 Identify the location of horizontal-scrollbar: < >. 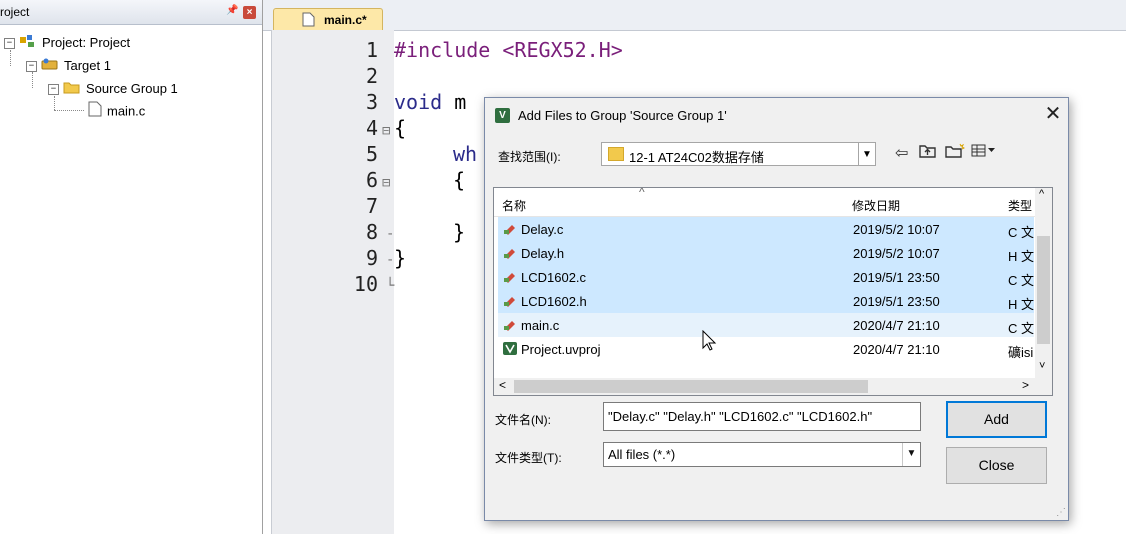
(773, 386).